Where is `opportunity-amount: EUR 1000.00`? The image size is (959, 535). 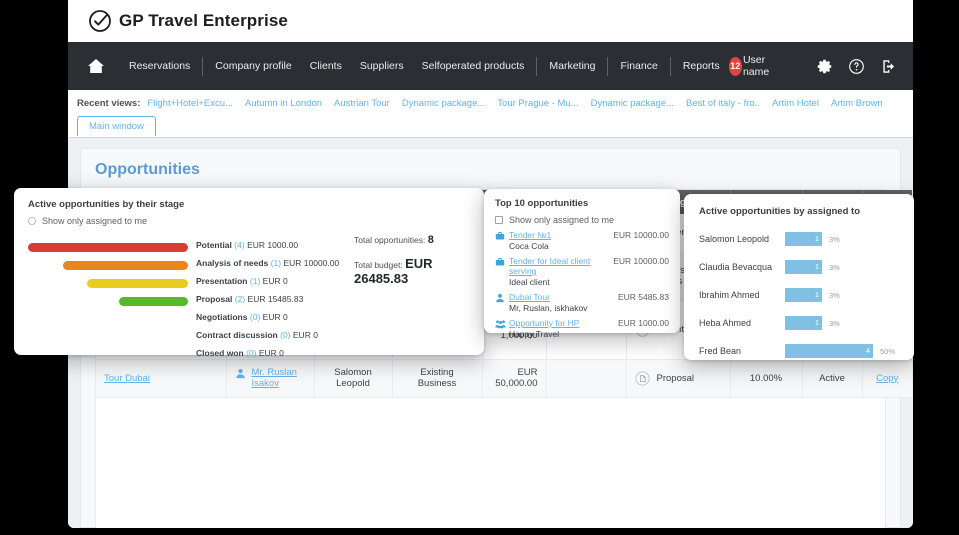
opportunity-amount: EUR 1000.00 is located at coordinates (643, 323).